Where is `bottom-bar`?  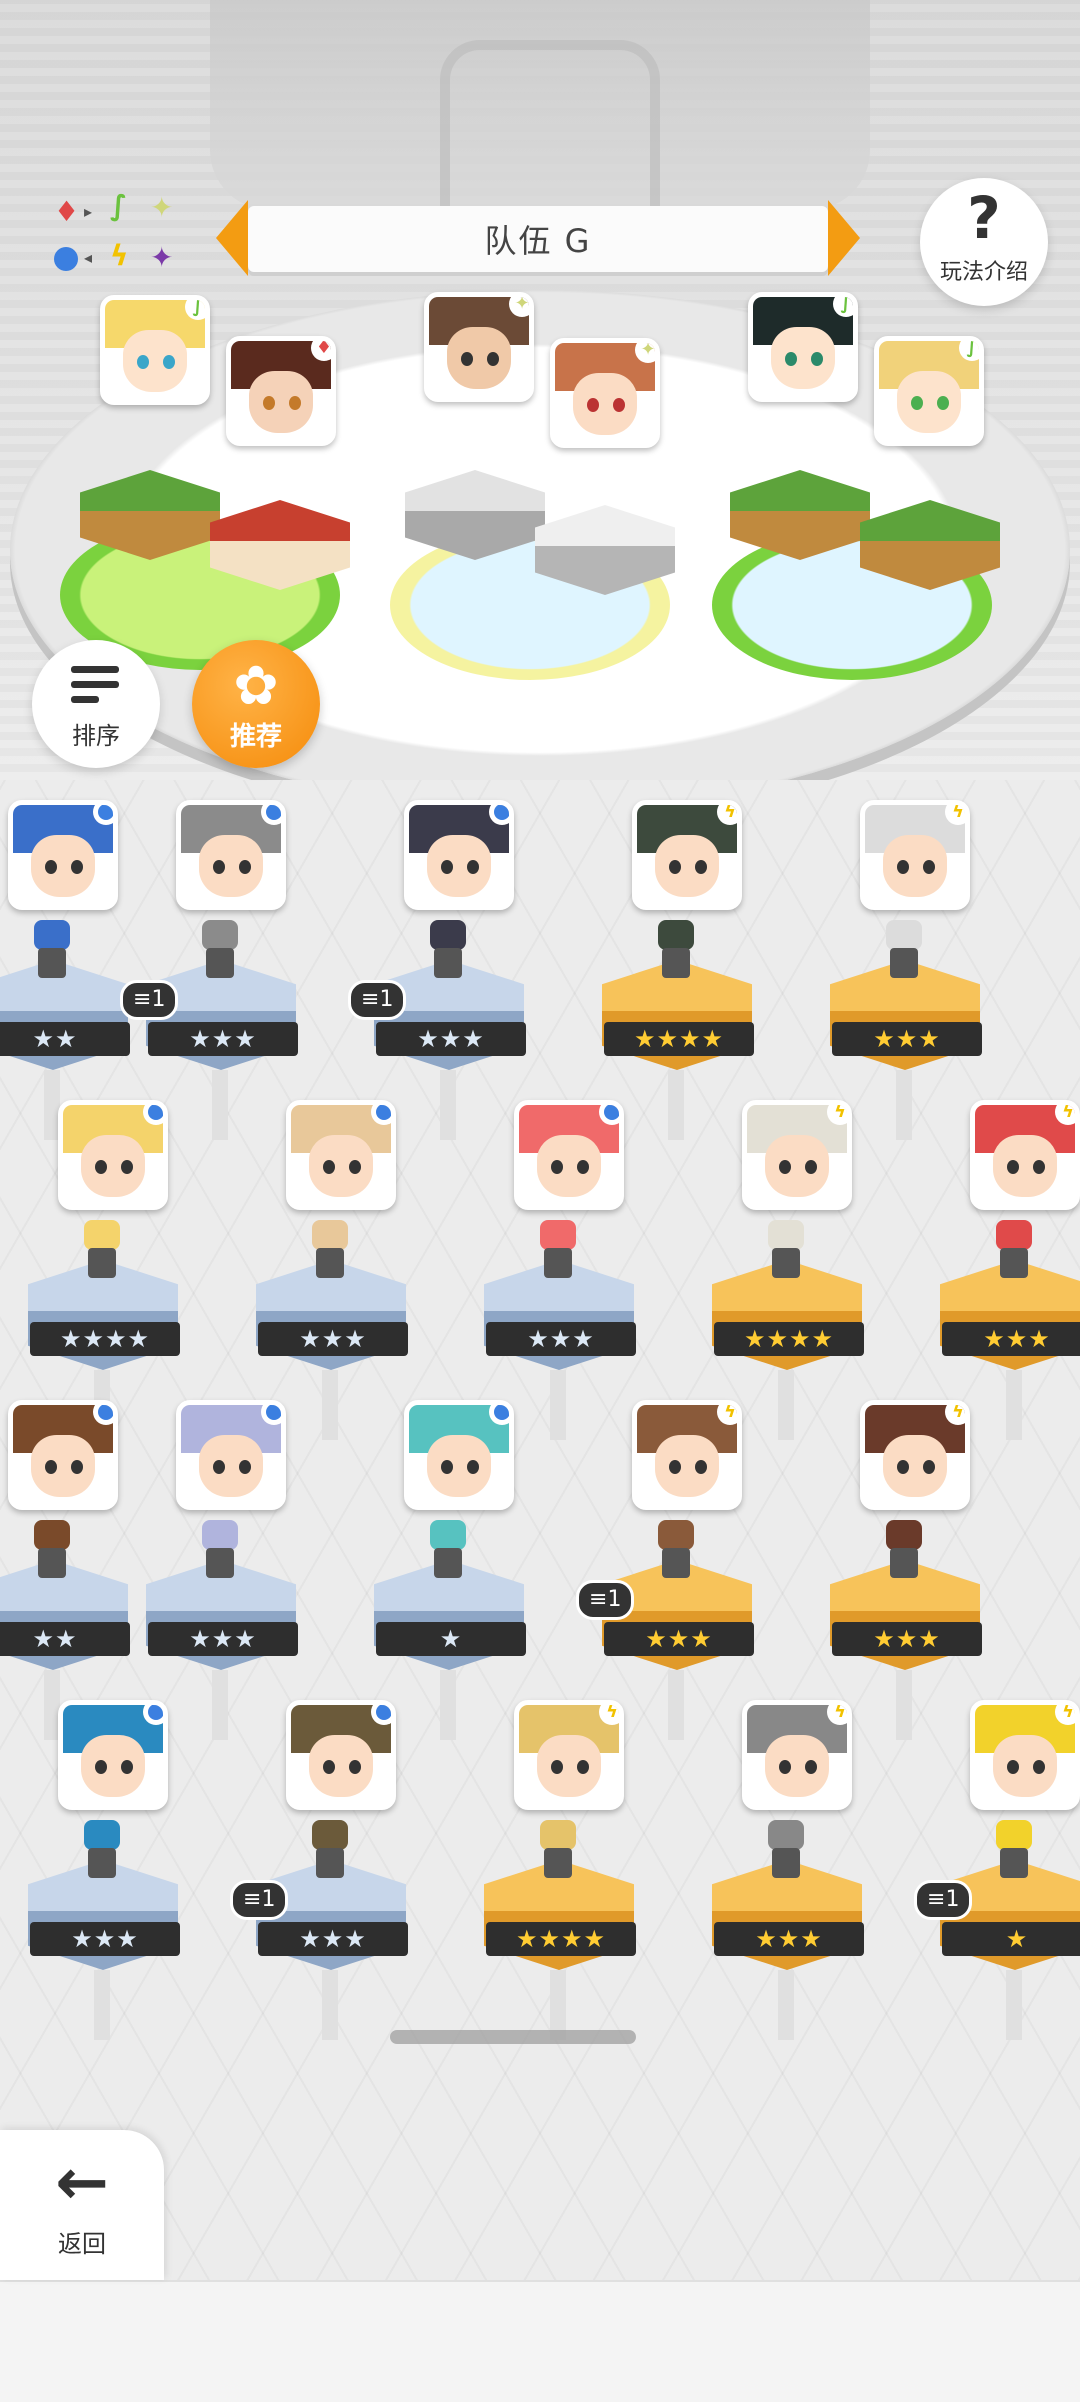 bottom-bar is located at coordinates (540, 2341).